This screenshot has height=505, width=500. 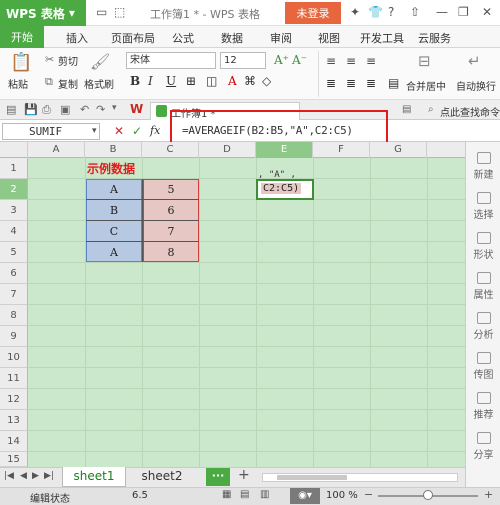 I want to click on align-middle-icon: ≡, so click(x=351, y=61).